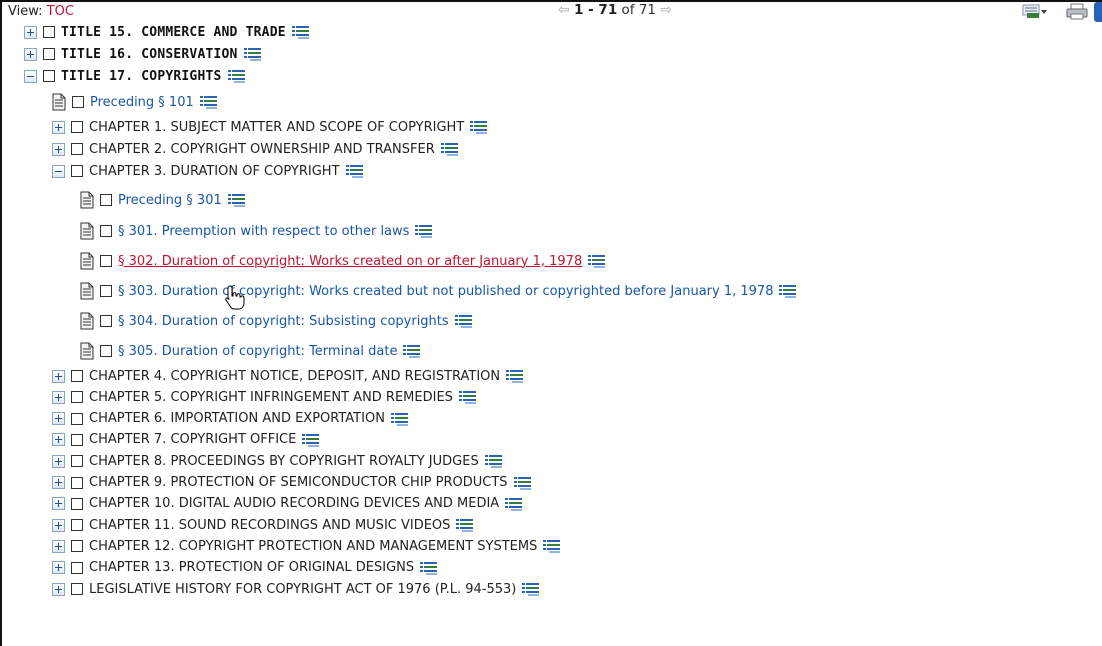  I want to click on toc-chapter-link: CHAPTER 7. COPYRIGHT OFFICE, so click(192, 439).